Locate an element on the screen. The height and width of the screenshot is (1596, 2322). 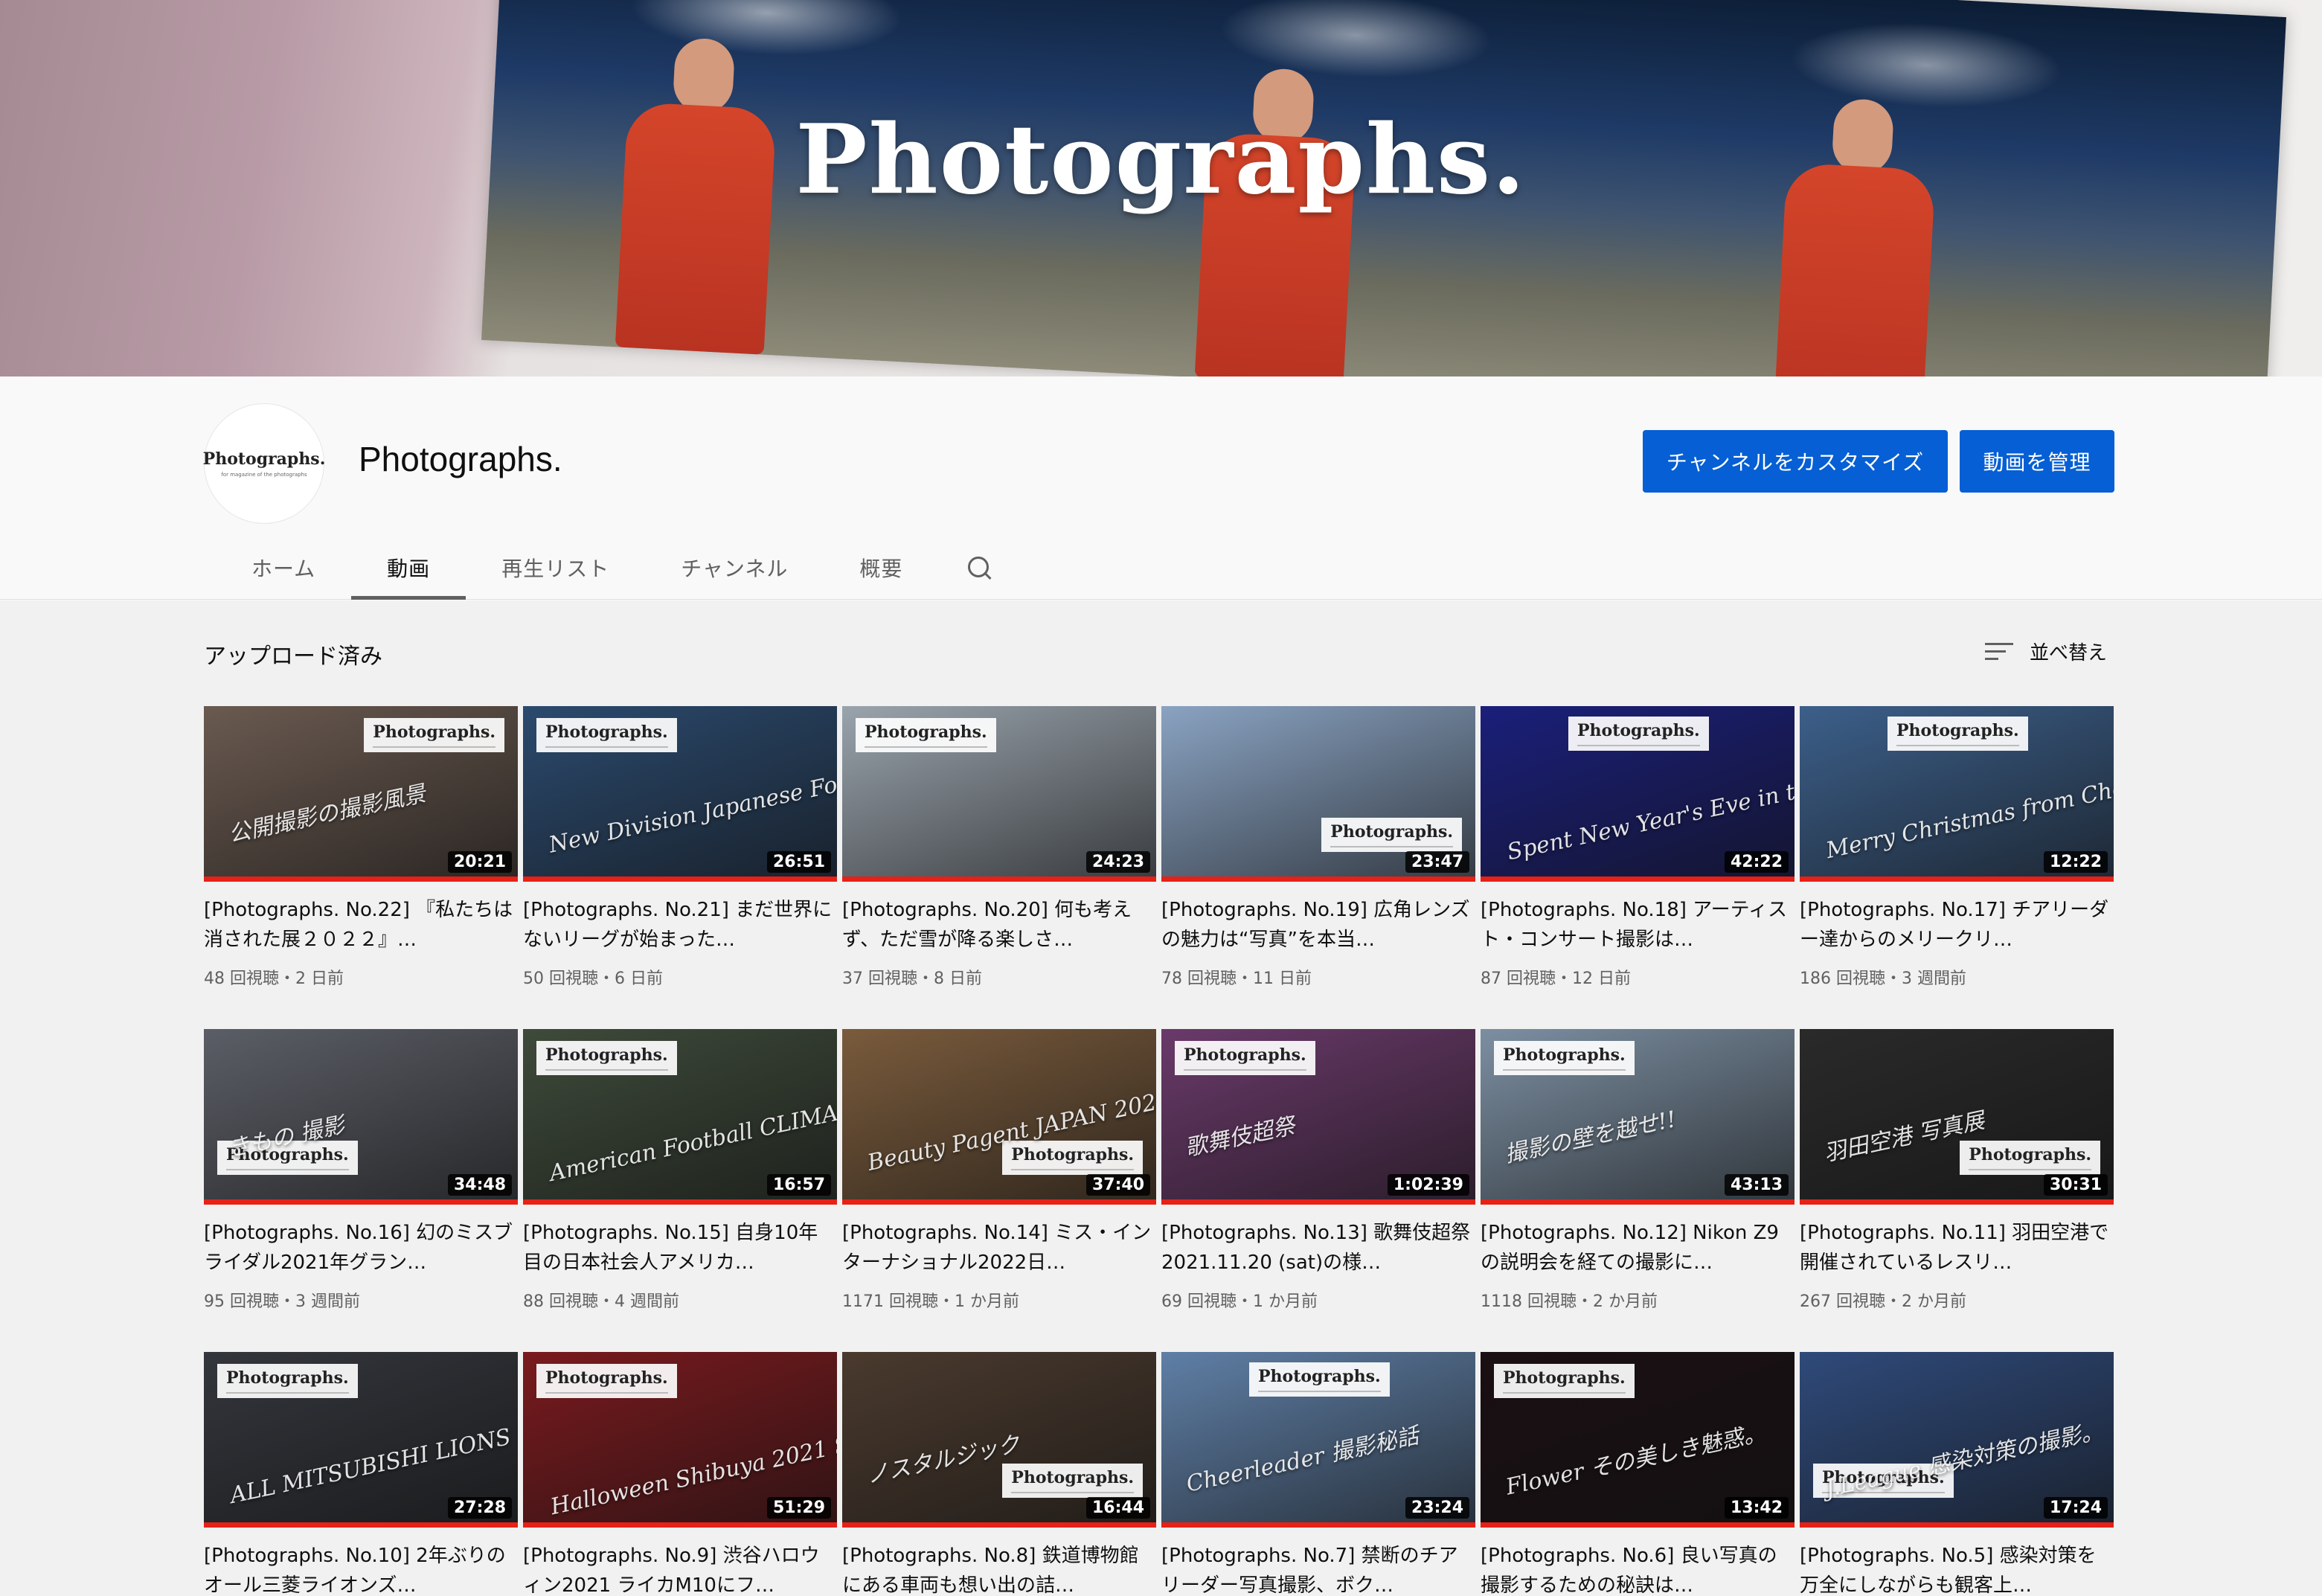
video-thumbnail: Photographs. Cheerleader 撮影秘話 23:24 is located at coordinates (1318, 1440).